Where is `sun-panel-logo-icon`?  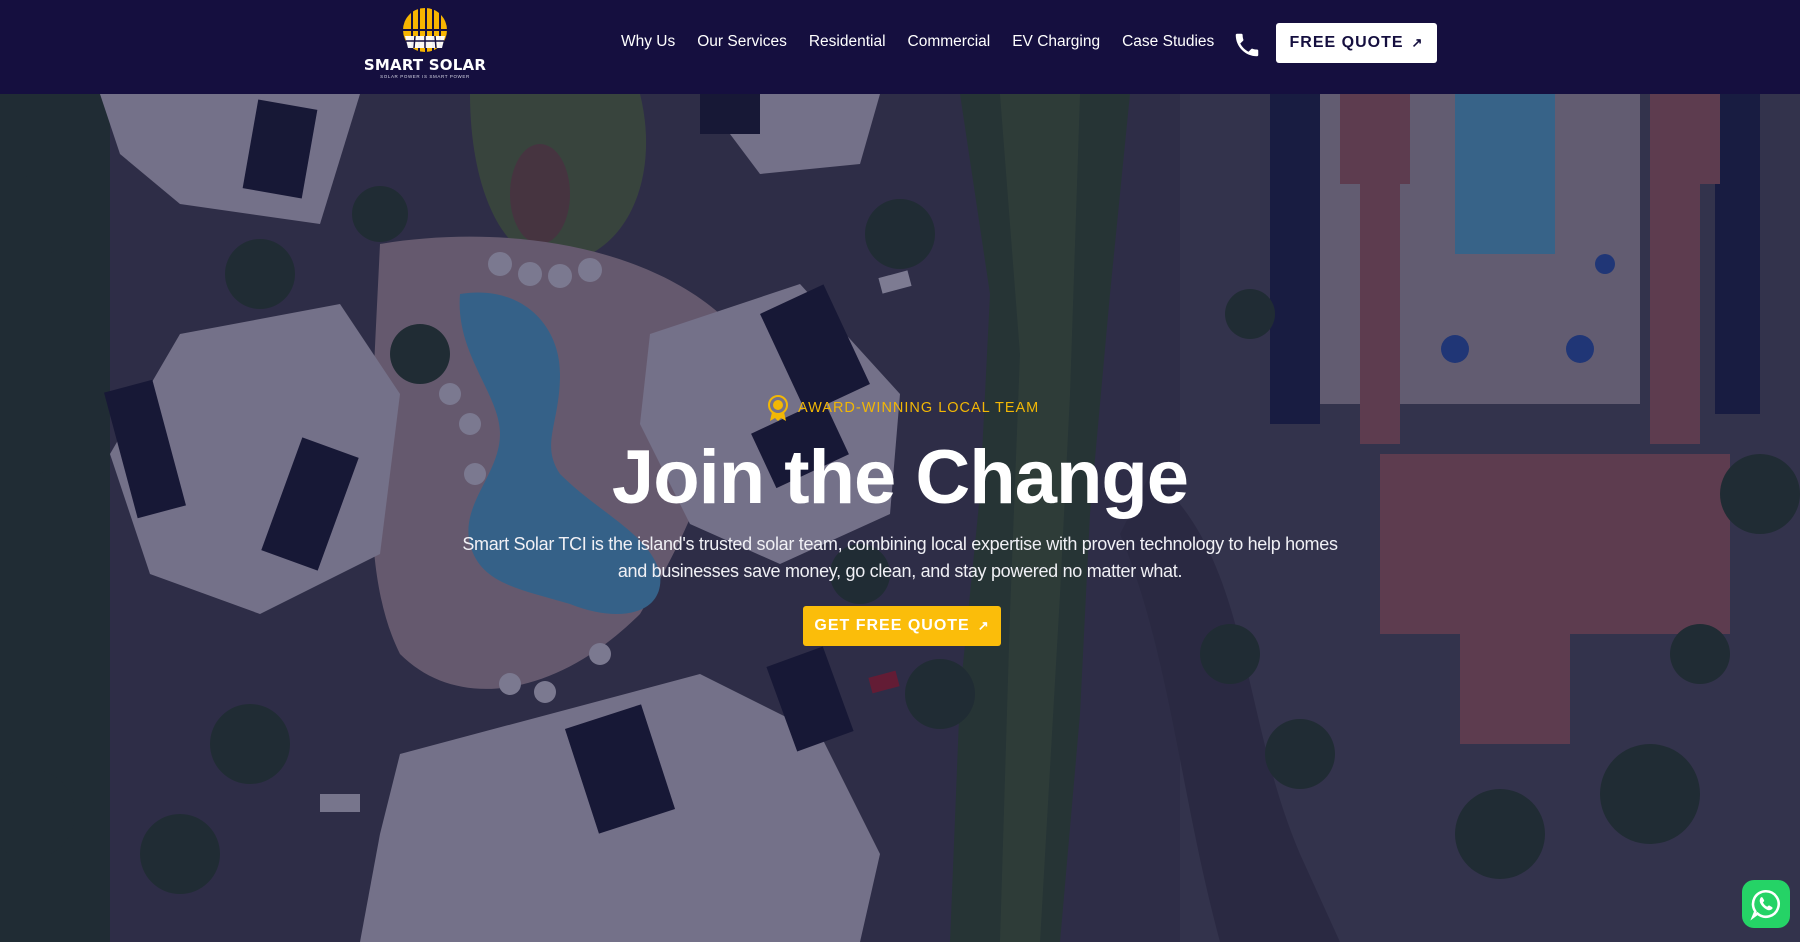
sun-panel-logo-icon is located at coordinates (425, 30).